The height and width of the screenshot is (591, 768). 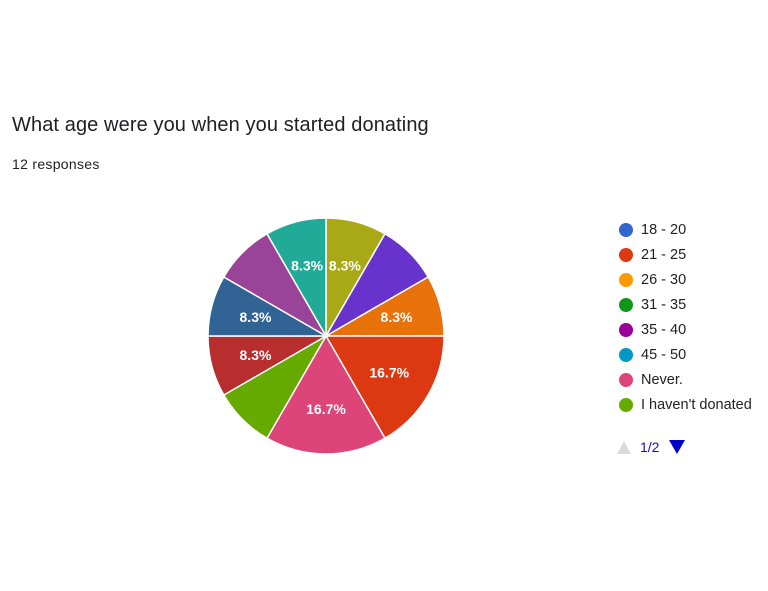 What do you see at coordinates (691, 279) in the screenshot?
I see `legend-item: 26 - 30` at bounding box center [691, 279].